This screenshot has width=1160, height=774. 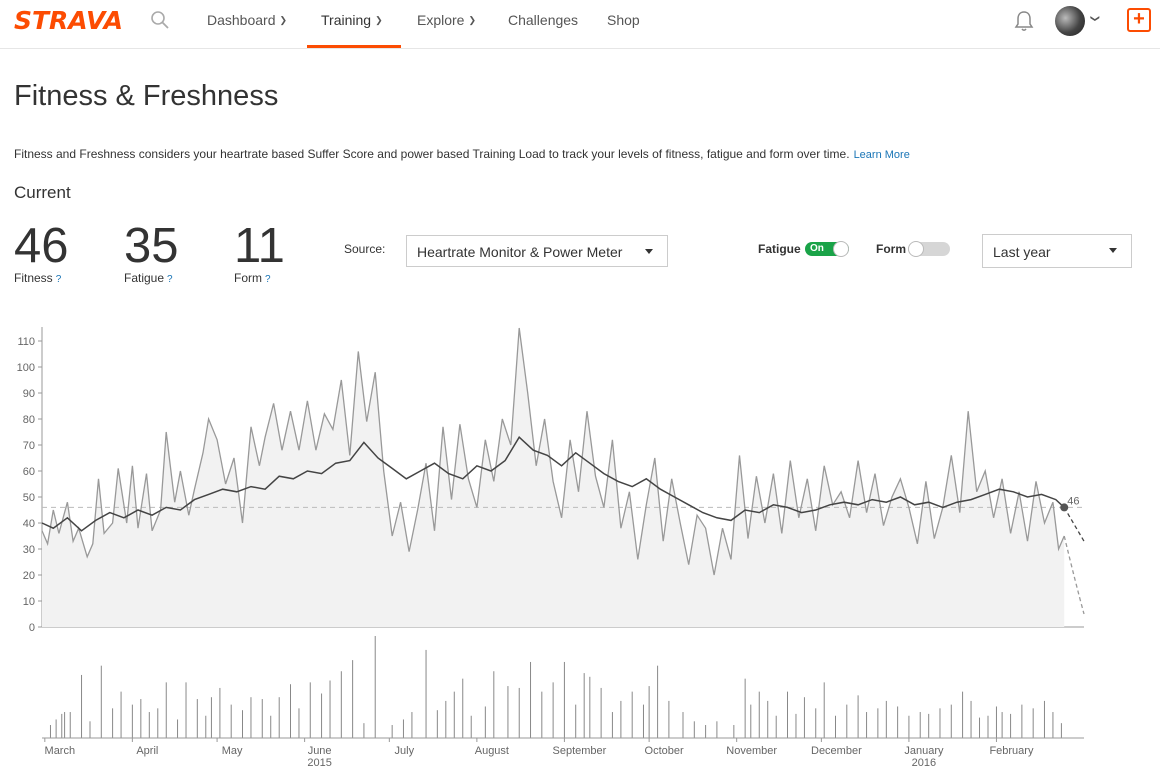 I want to click on x-tick-label: December, so click(x=836, y=751).